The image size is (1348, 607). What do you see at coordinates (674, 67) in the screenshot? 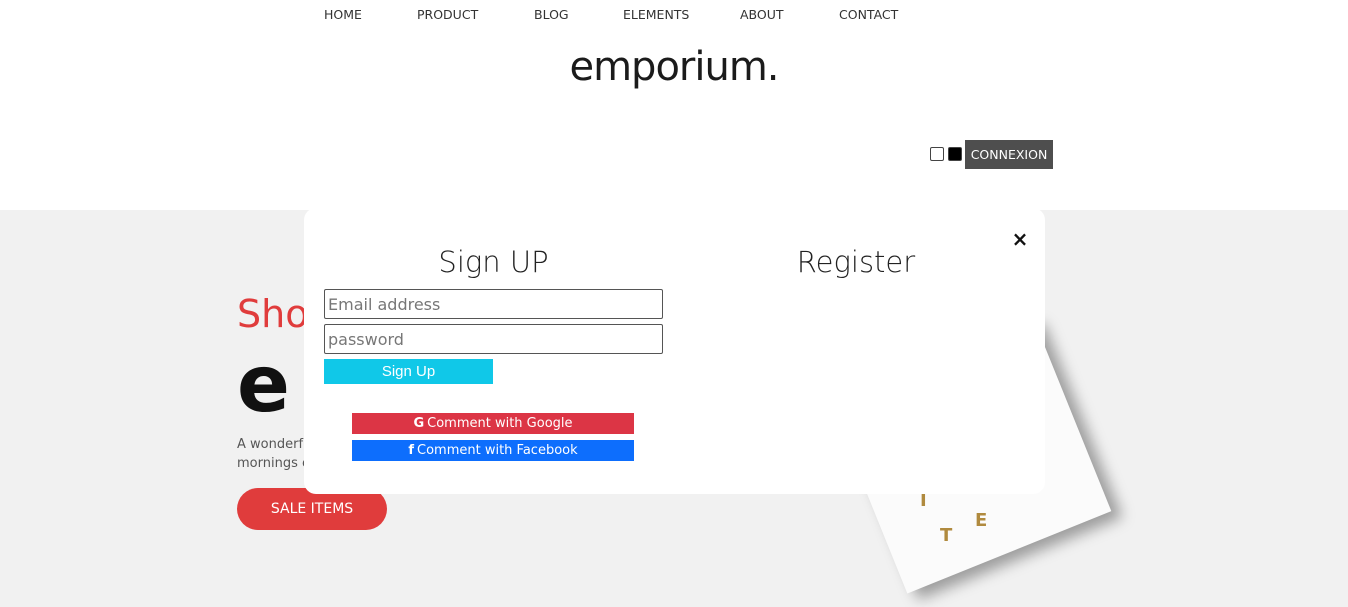
I see `site-logo: emporium.` at bounding box center [674, 67].